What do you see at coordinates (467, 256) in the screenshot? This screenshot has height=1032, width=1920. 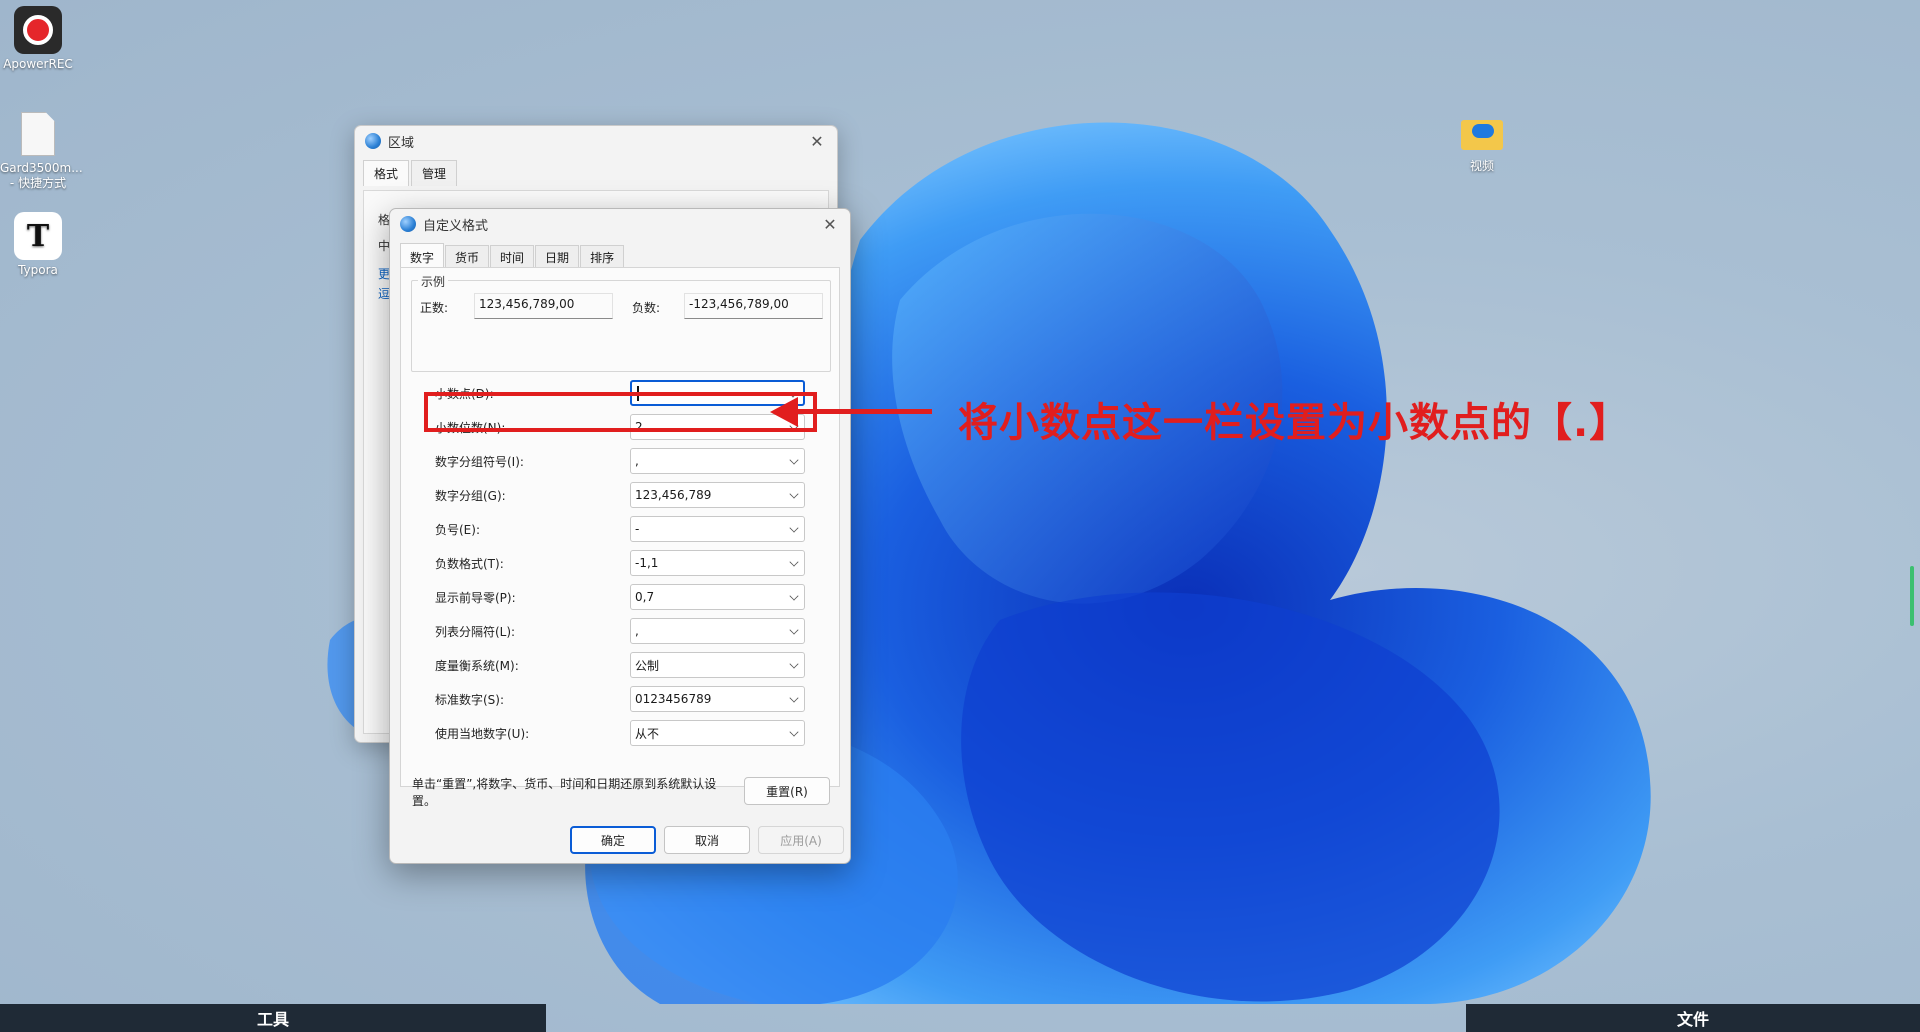 I see `tab-currency: 货币` at bounding box center [467, 256].